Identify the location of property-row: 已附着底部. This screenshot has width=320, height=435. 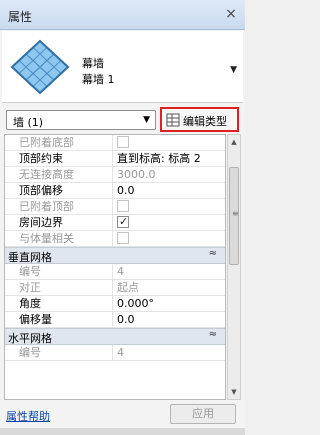
(115, 143).